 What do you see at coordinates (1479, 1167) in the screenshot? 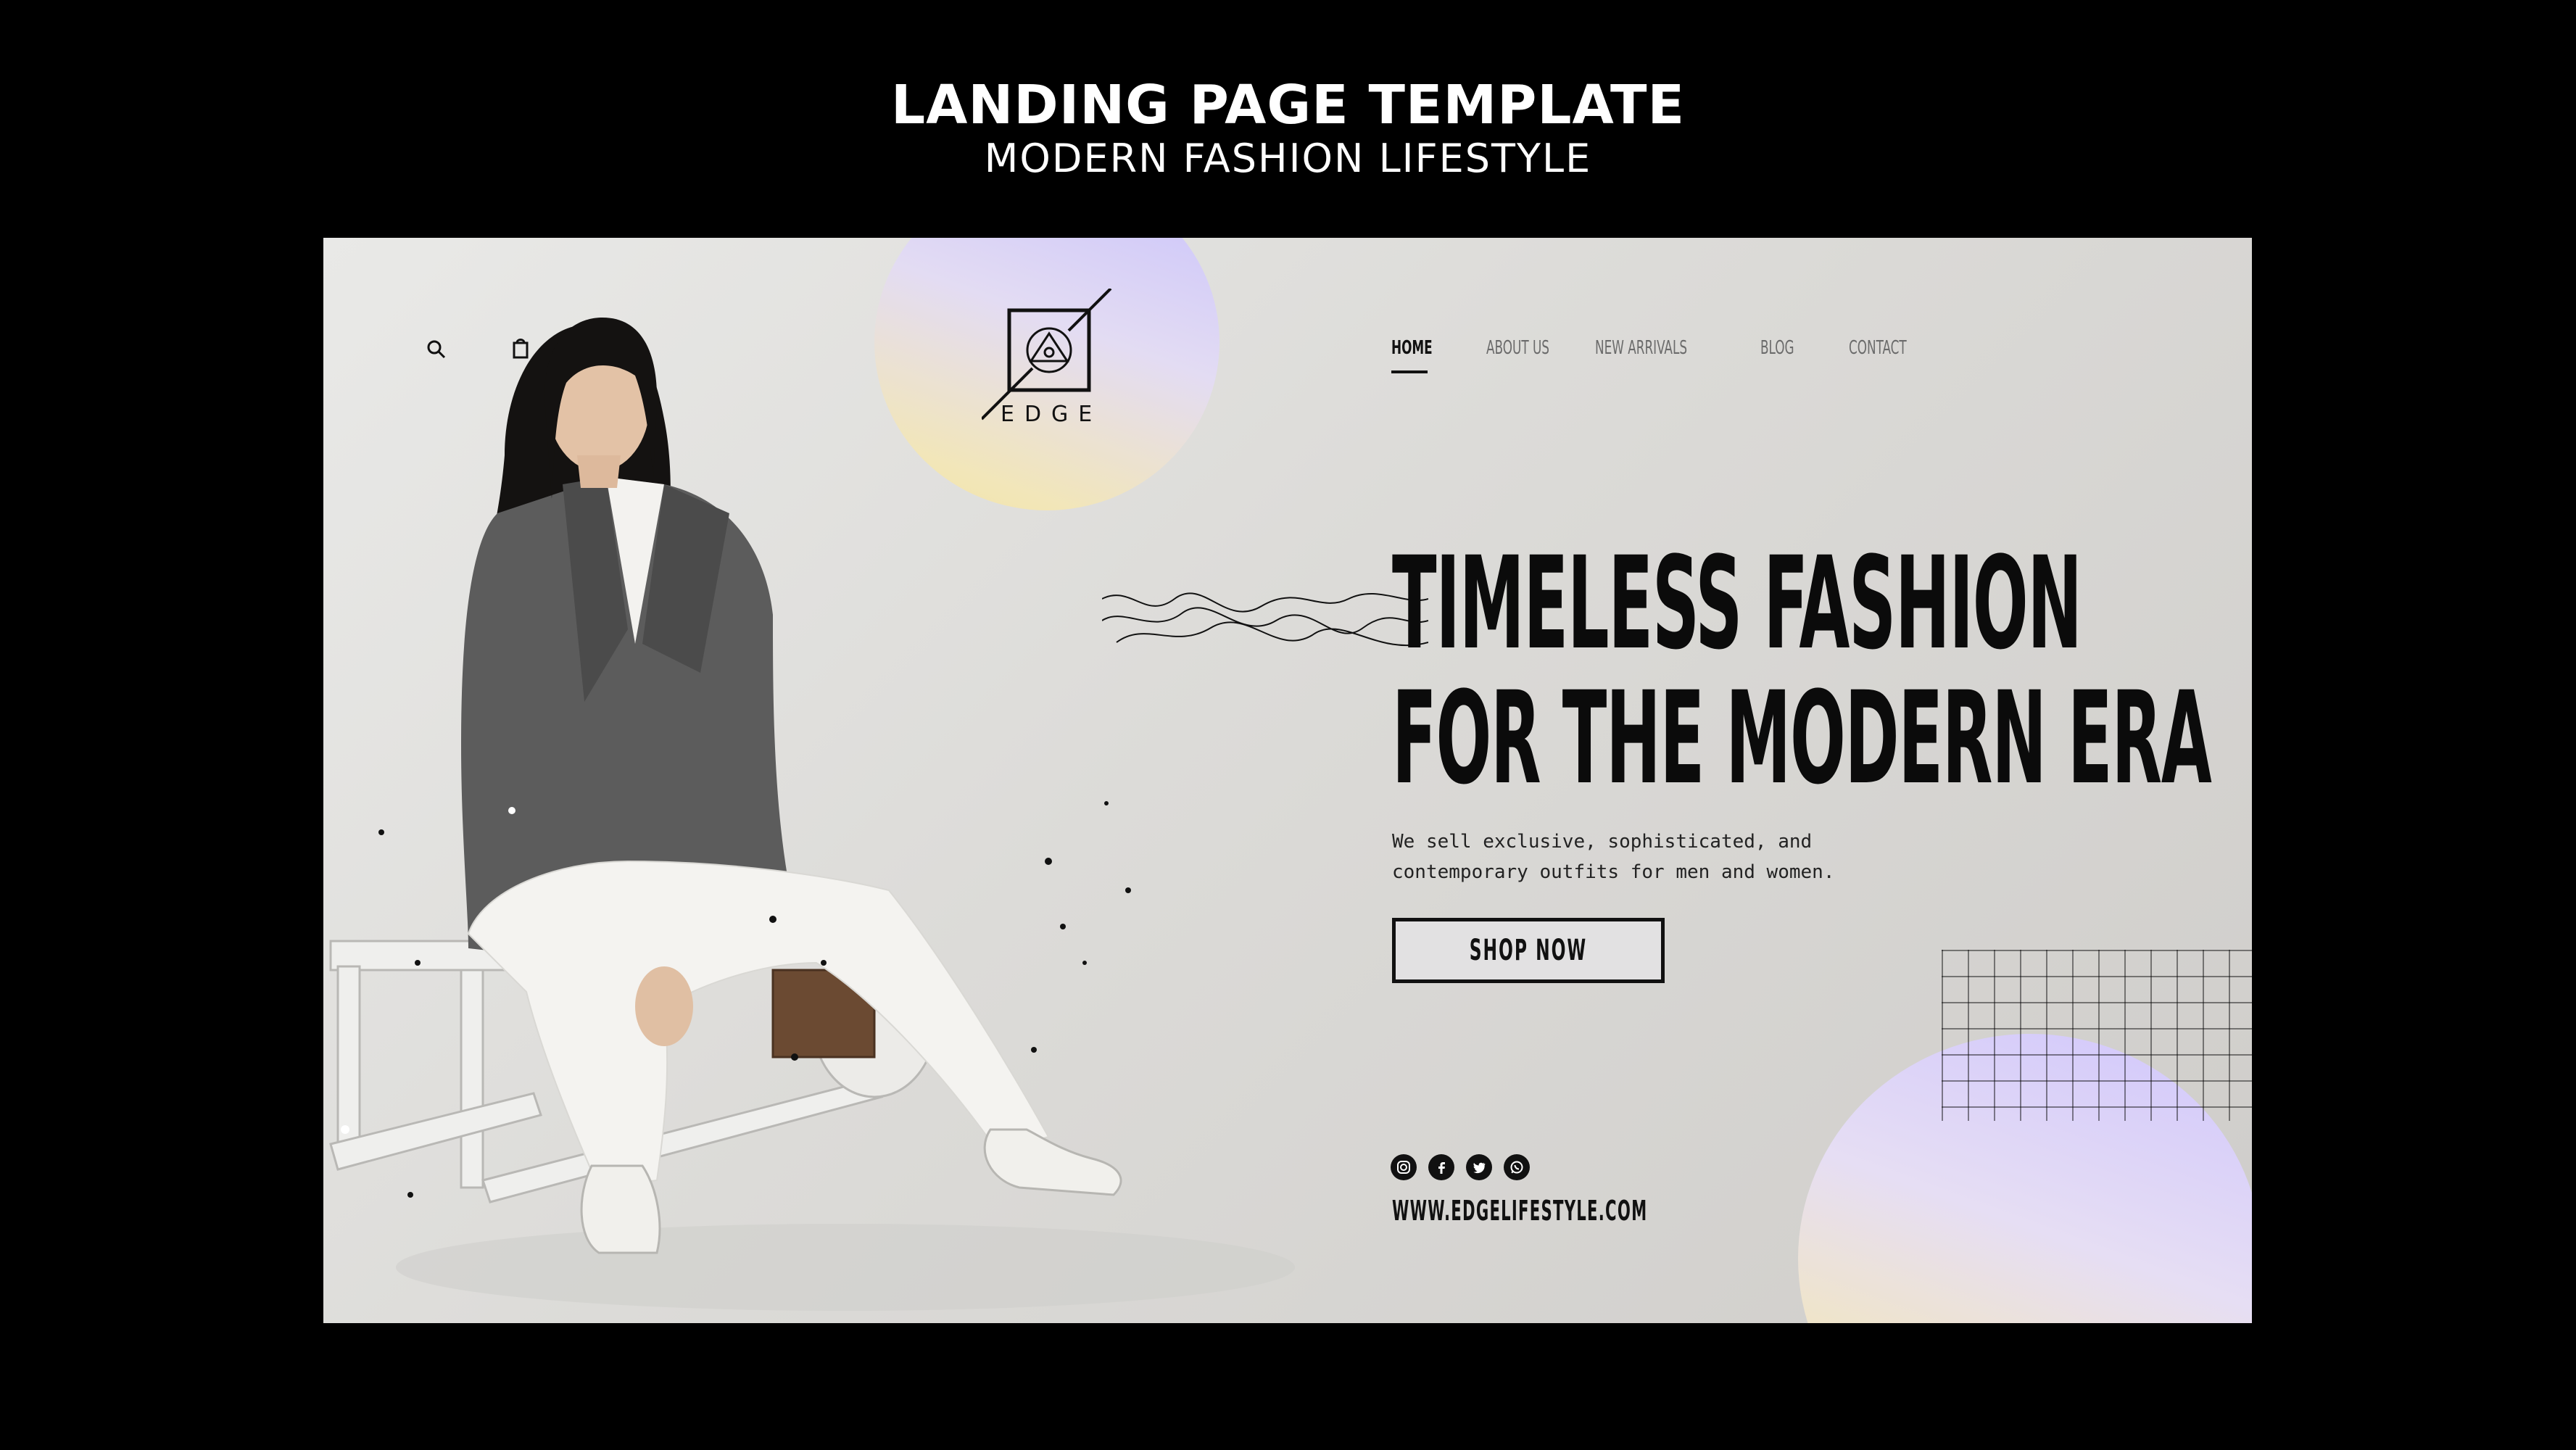
I see `twitter-icon` at bounding box center [1479, 1167].